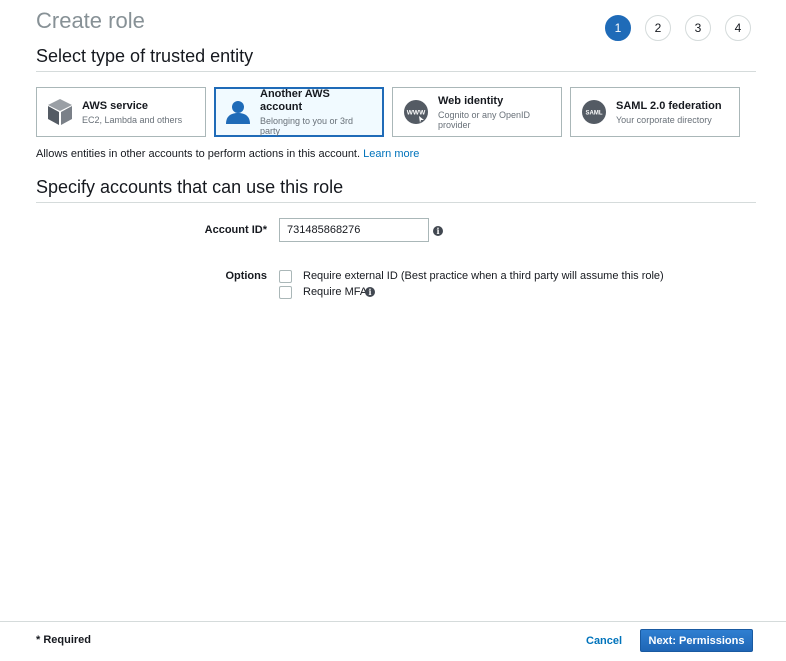  I want to click on require-mfa-checkbox, so click(285, 292).